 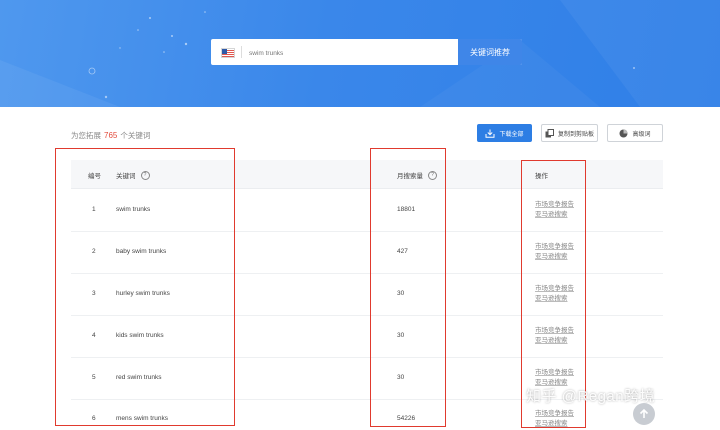 I want to click on search-input, so click(x=351, y=53).